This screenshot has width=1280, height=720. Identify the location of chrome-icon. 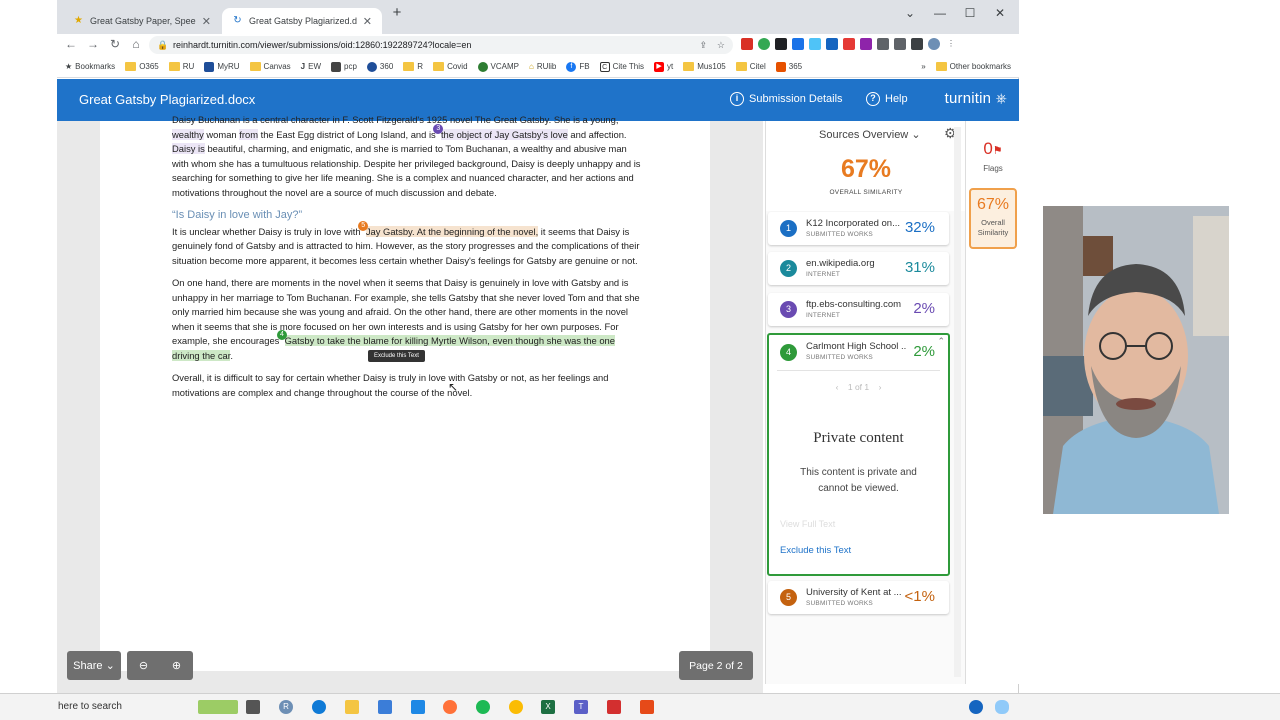
(516, 707).